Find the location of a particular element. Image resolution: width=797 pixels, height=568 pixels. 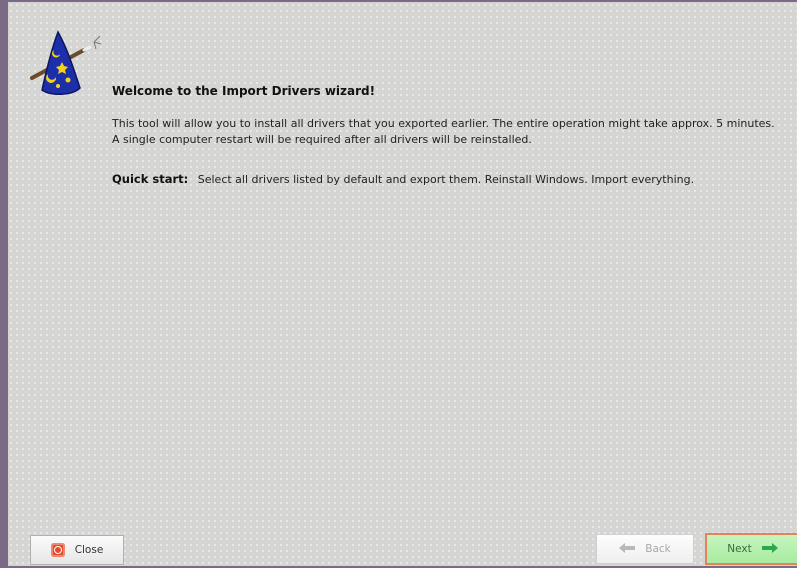

next-button-label: Next is located at coordinates (739, 549).